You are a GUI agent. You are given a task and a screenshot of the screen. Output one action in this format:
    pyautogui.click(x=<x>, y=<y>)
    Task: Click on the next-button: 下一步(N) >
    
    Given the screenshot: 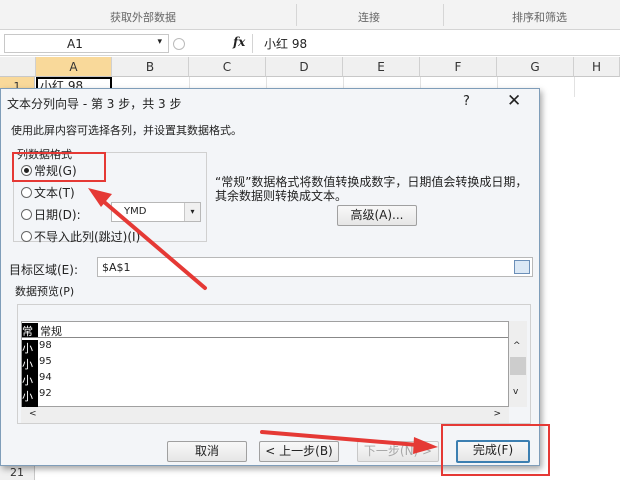 What is the action you would take?
    pyautogui.click(x=398, y=451)
    